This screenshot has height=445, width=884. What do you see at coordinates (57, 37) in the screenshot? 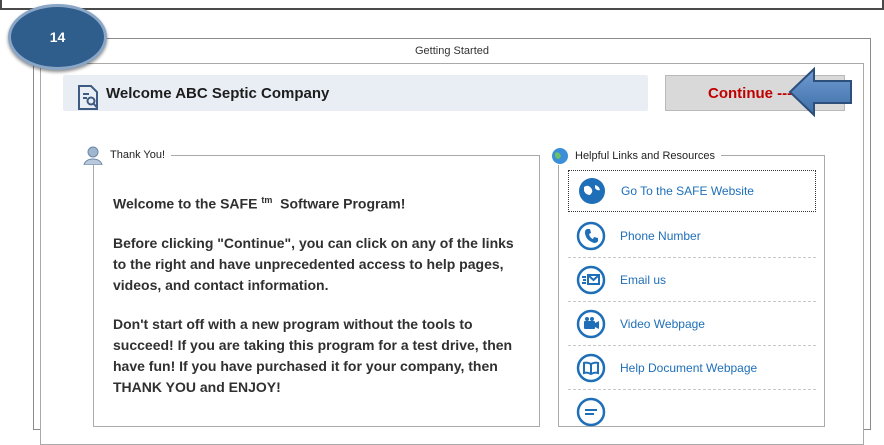
I see `step-badge: 14` at bounding box center [57, 37].